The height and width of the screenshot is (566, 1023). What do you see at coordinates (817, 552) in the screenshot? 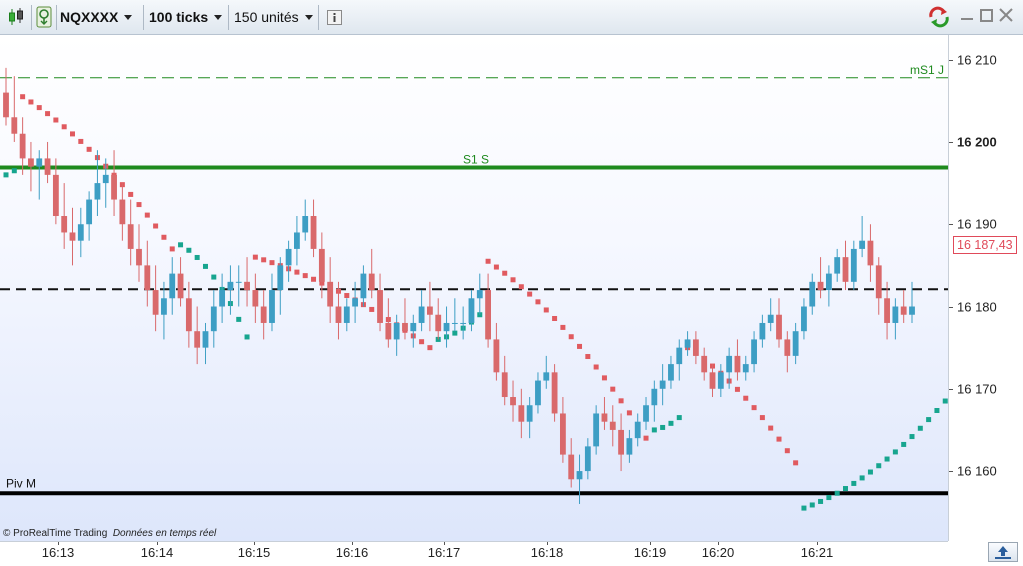
I see `time-tick-label: 16:21` at bounding box center [817, 552].